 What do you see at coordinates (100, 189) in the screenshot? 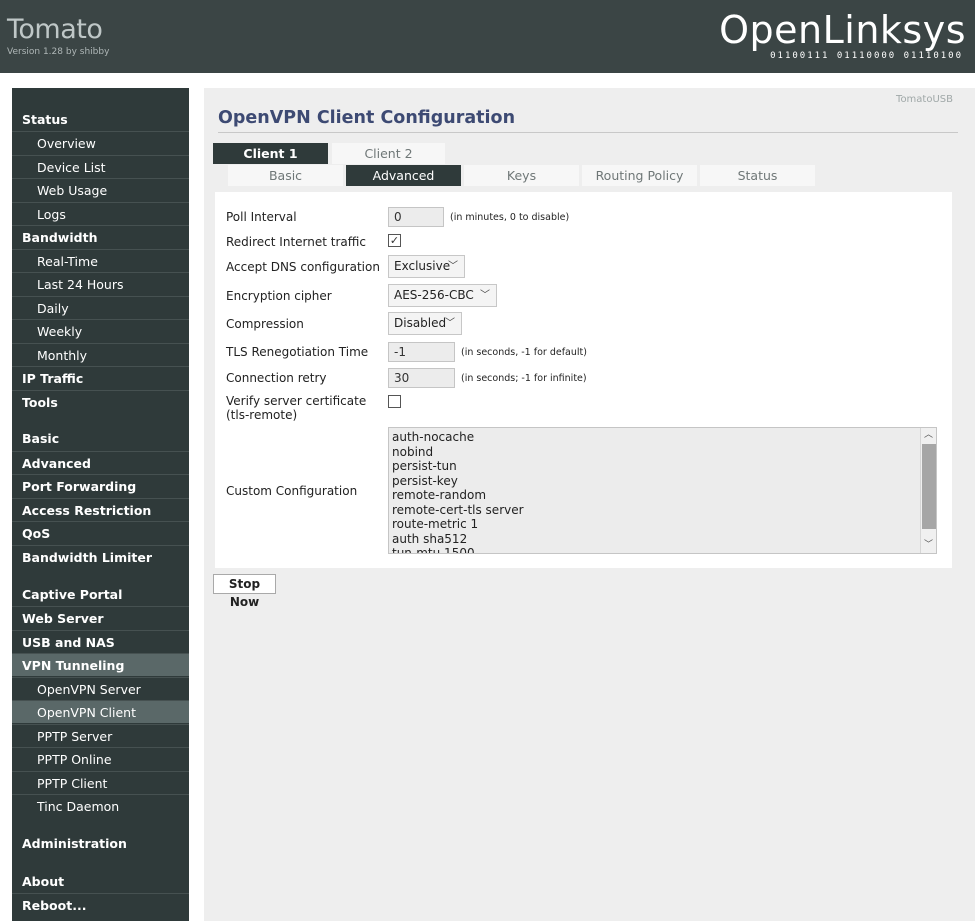
I see `sidebar-item-web-usage: Web Usage` at bounding box center [100, 189].